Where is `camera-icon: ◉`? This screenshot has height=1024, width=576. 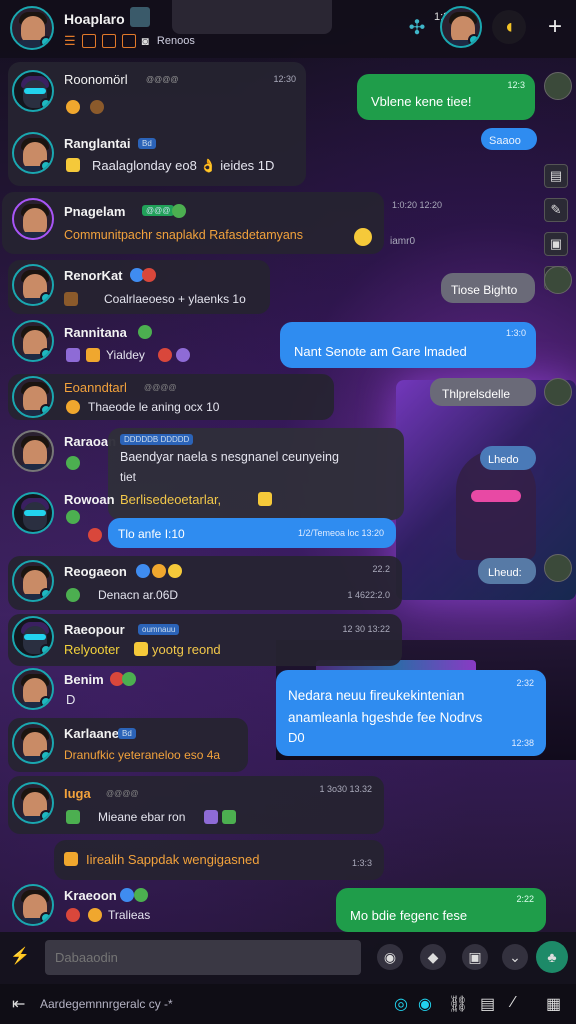 camera-icon: ◉ is located at coordinates (390, 957).